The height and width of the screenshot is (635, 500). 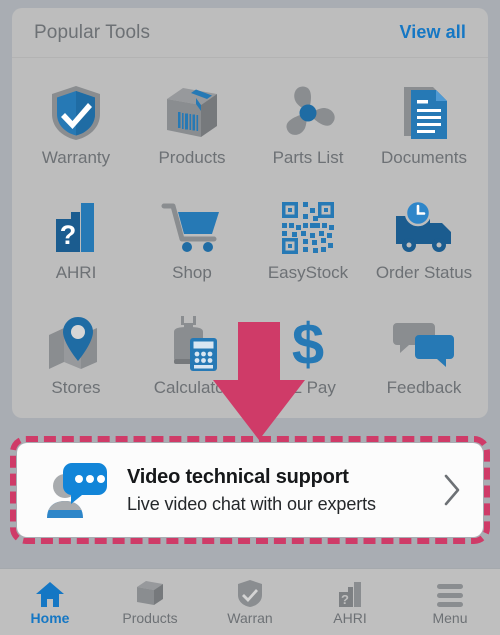 What do you see at coordinates (92, 32) in the screenshot?
I see `page-title: Popular Tools` at bounding box center [92, 32].